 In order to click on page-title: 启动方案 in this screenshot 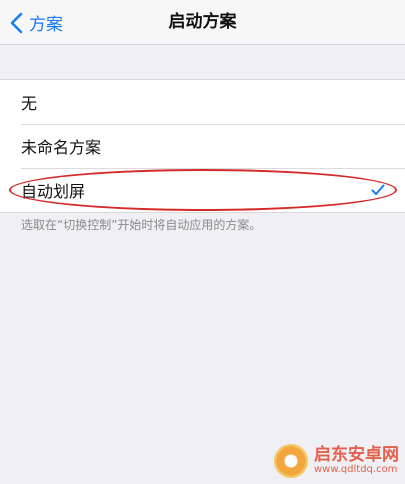, I will do `click(202, 22)`.